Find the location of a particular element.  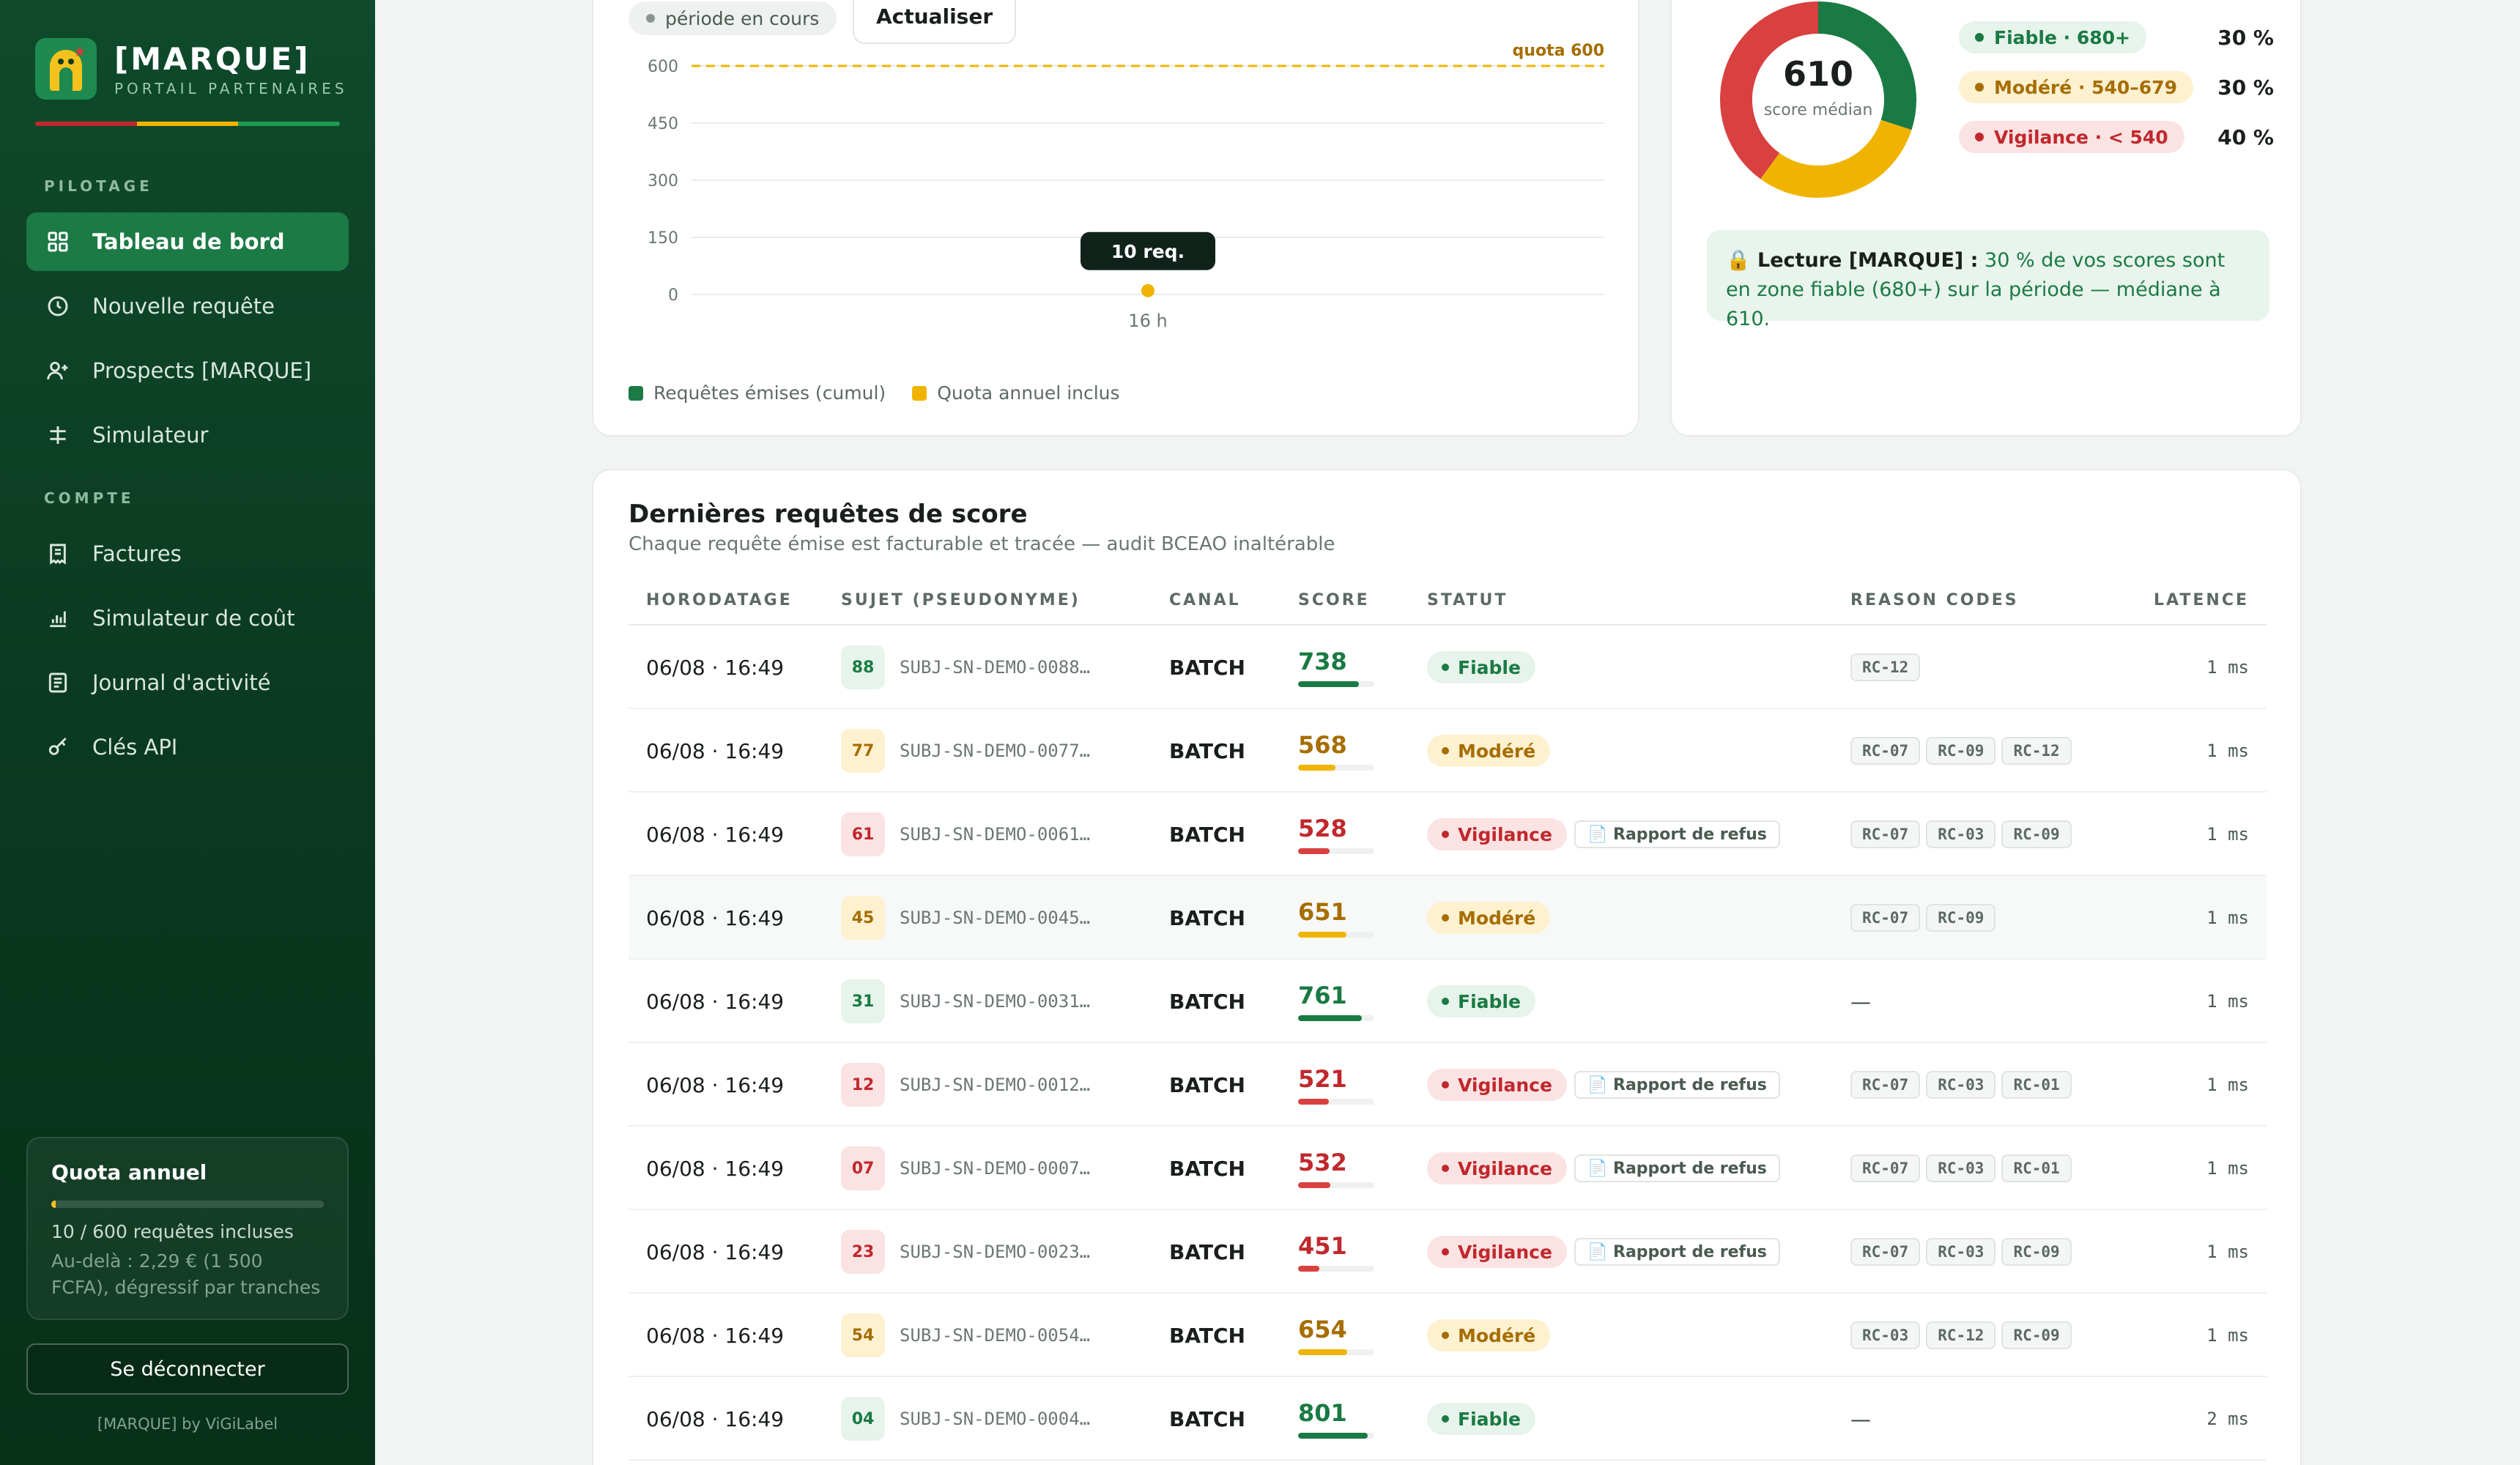

score-value: 521 is located at coordinates (1322, 1079).